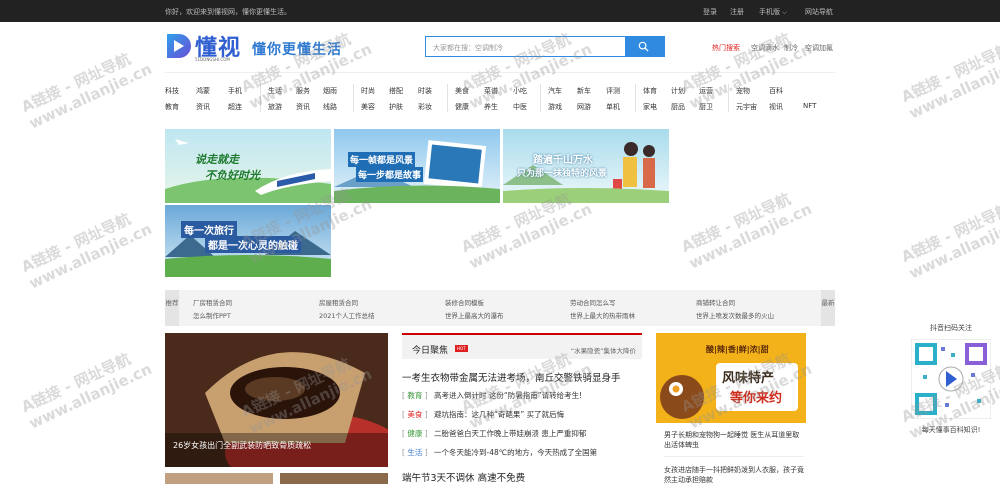 The image size is (1000, 485). I want to click on nav-category: 生活, so click(275, 91).